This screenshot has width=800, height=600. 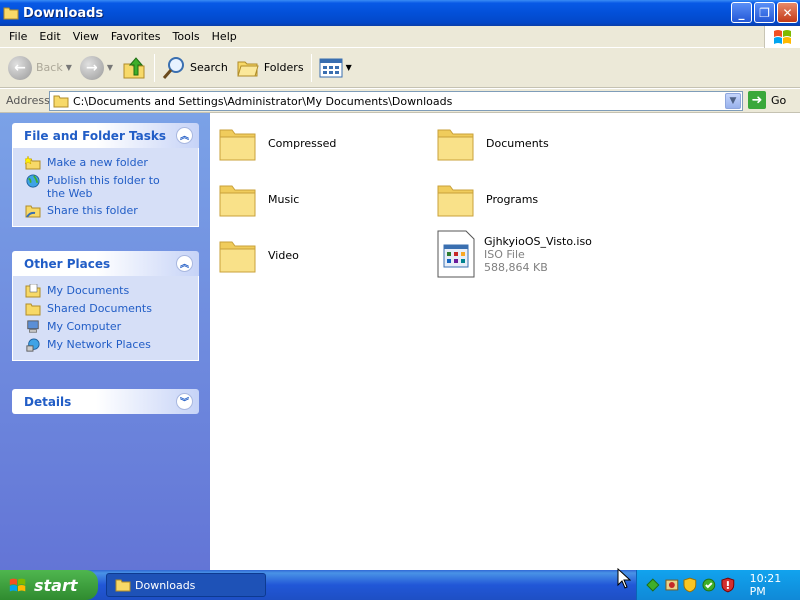 What do you see at coordinates (248, 68) in the screenshot?
I see `folders-icon` at bounding box center [248, 68].